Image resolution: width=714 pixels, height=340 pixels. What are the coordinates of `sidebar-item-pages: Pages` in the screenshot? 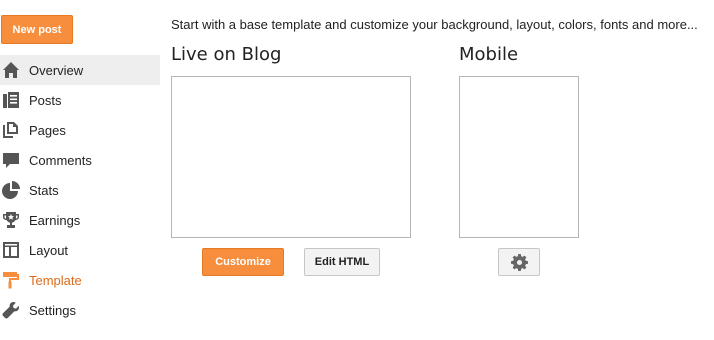 It's located at (80, 130).